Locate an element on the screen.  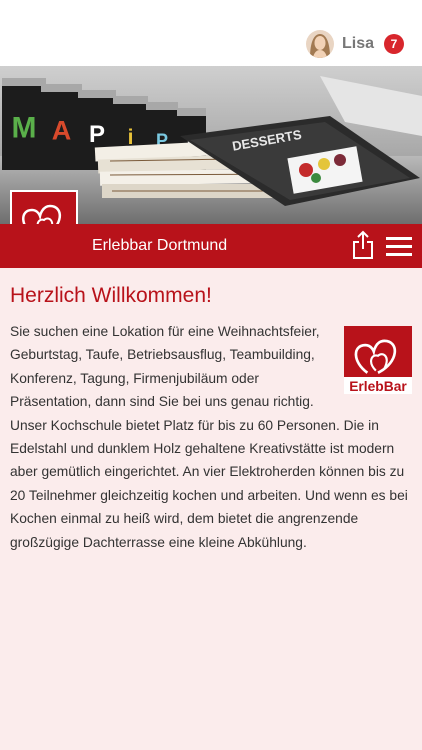
jar-letter: M is located at coordinates (24, 127).